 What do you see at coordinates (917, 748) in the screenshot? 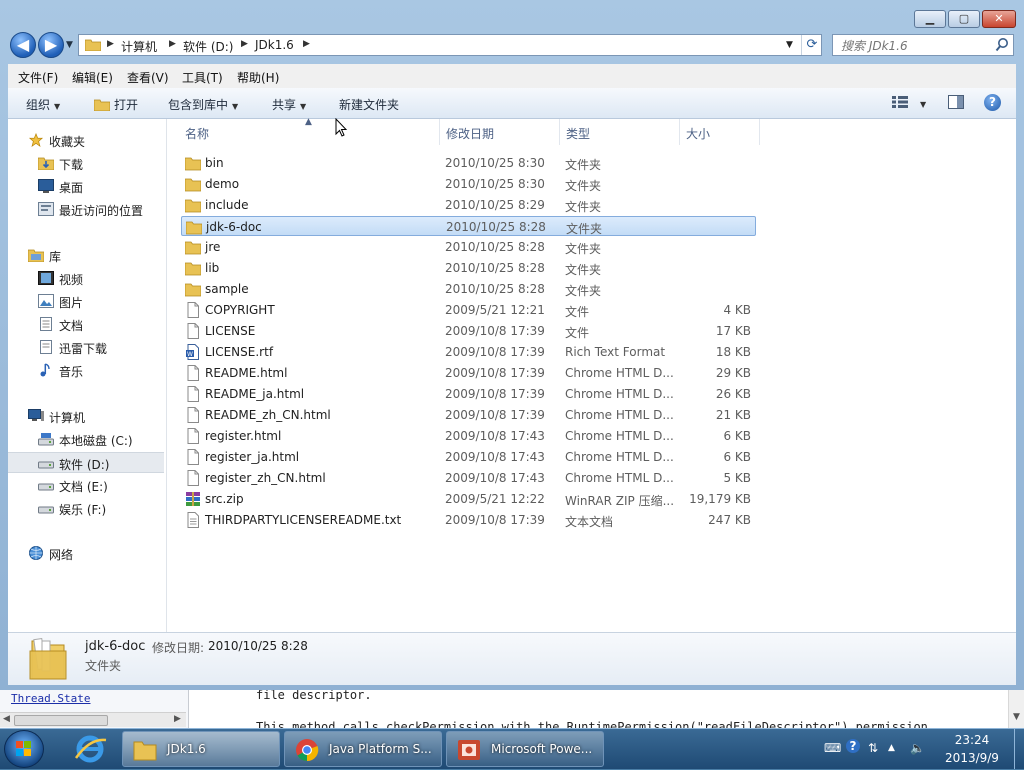
I see `volume-icon: 🔈` at bounding box center [917, 748].